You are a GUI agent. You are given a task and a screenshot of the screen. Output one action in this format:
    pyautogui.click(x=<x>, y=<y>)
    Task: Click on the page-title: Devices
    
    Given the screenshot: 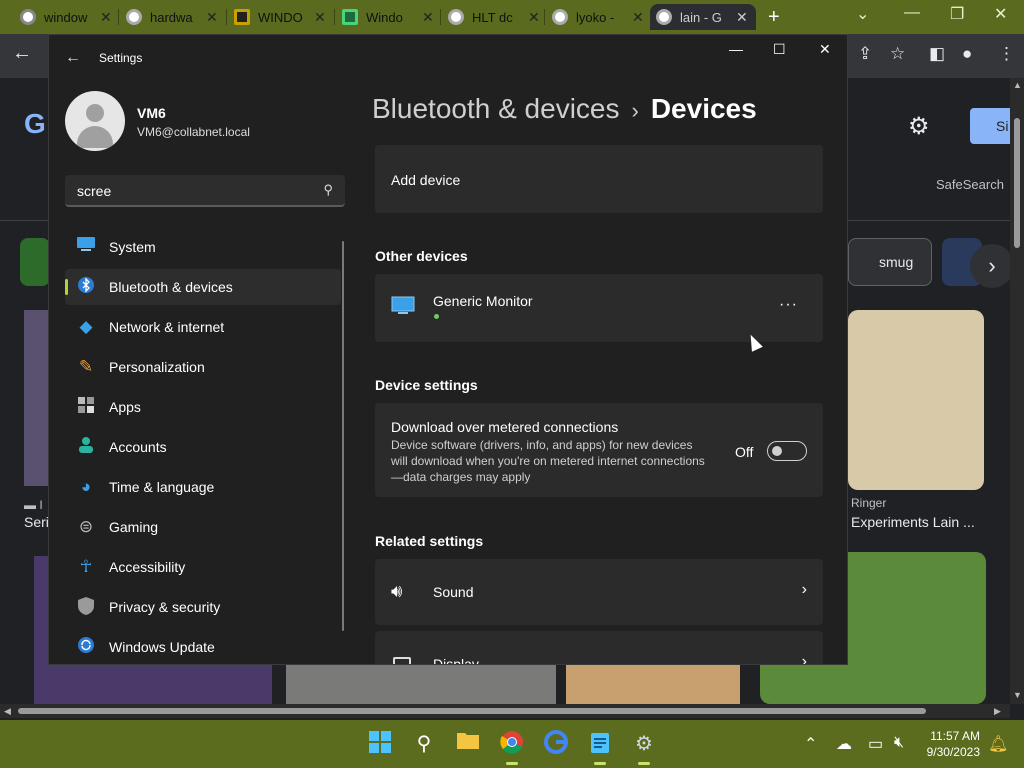 What is the action you would take?
    pyautogui.click(x=703, y=108)
    